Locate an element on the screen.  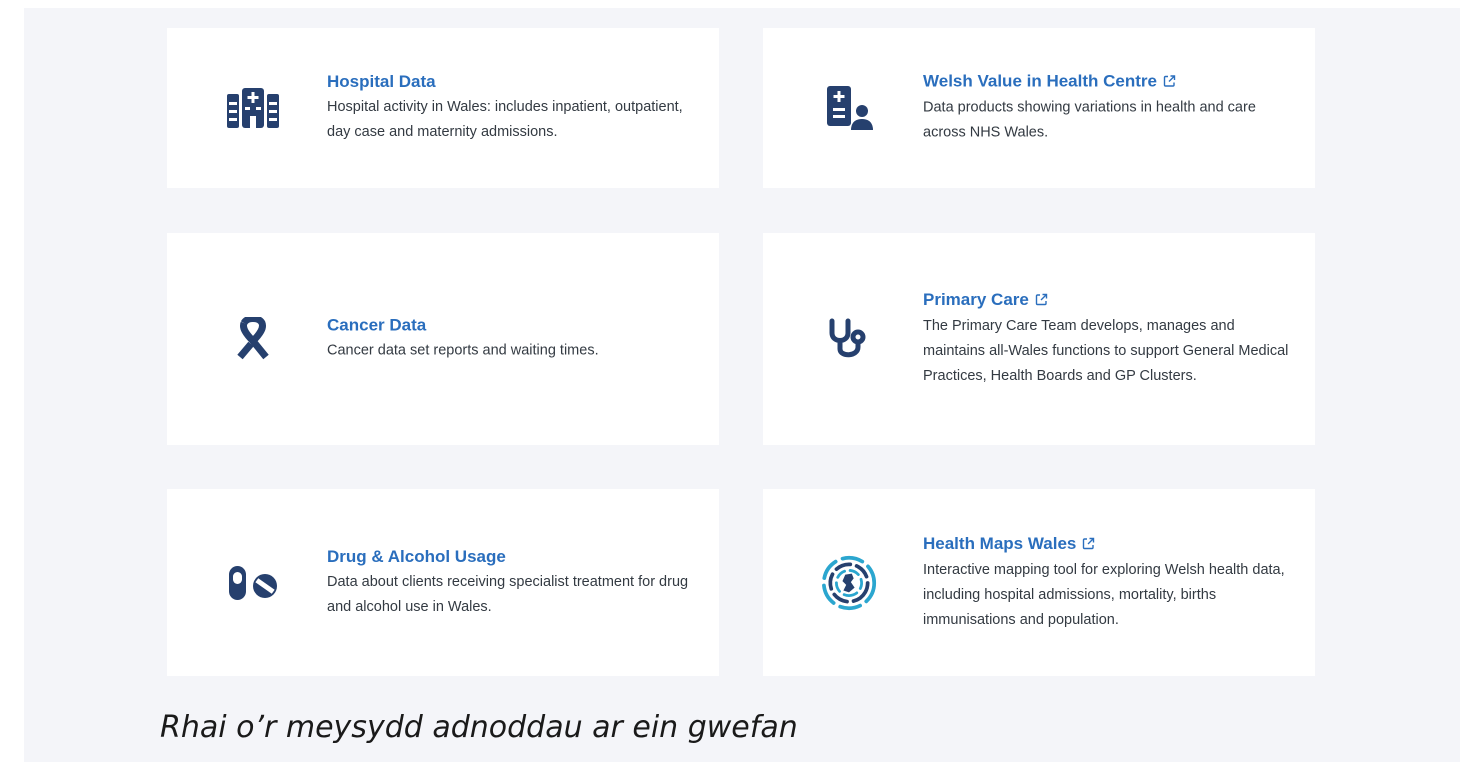
card-title-text: Welsh Value in Health Centre is located at coordinates (1040, 81).